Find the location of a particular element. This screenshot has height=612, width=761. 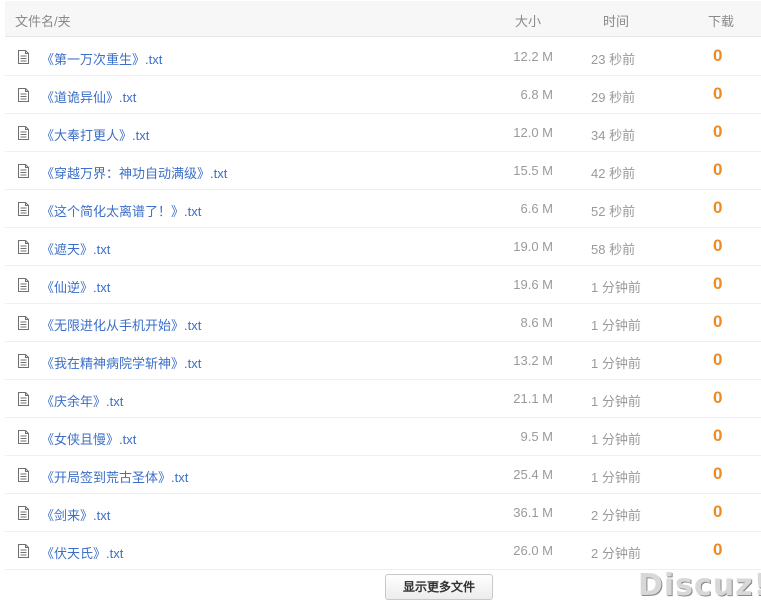

file-size: 6.6 M is located at coordinates (536, 208).